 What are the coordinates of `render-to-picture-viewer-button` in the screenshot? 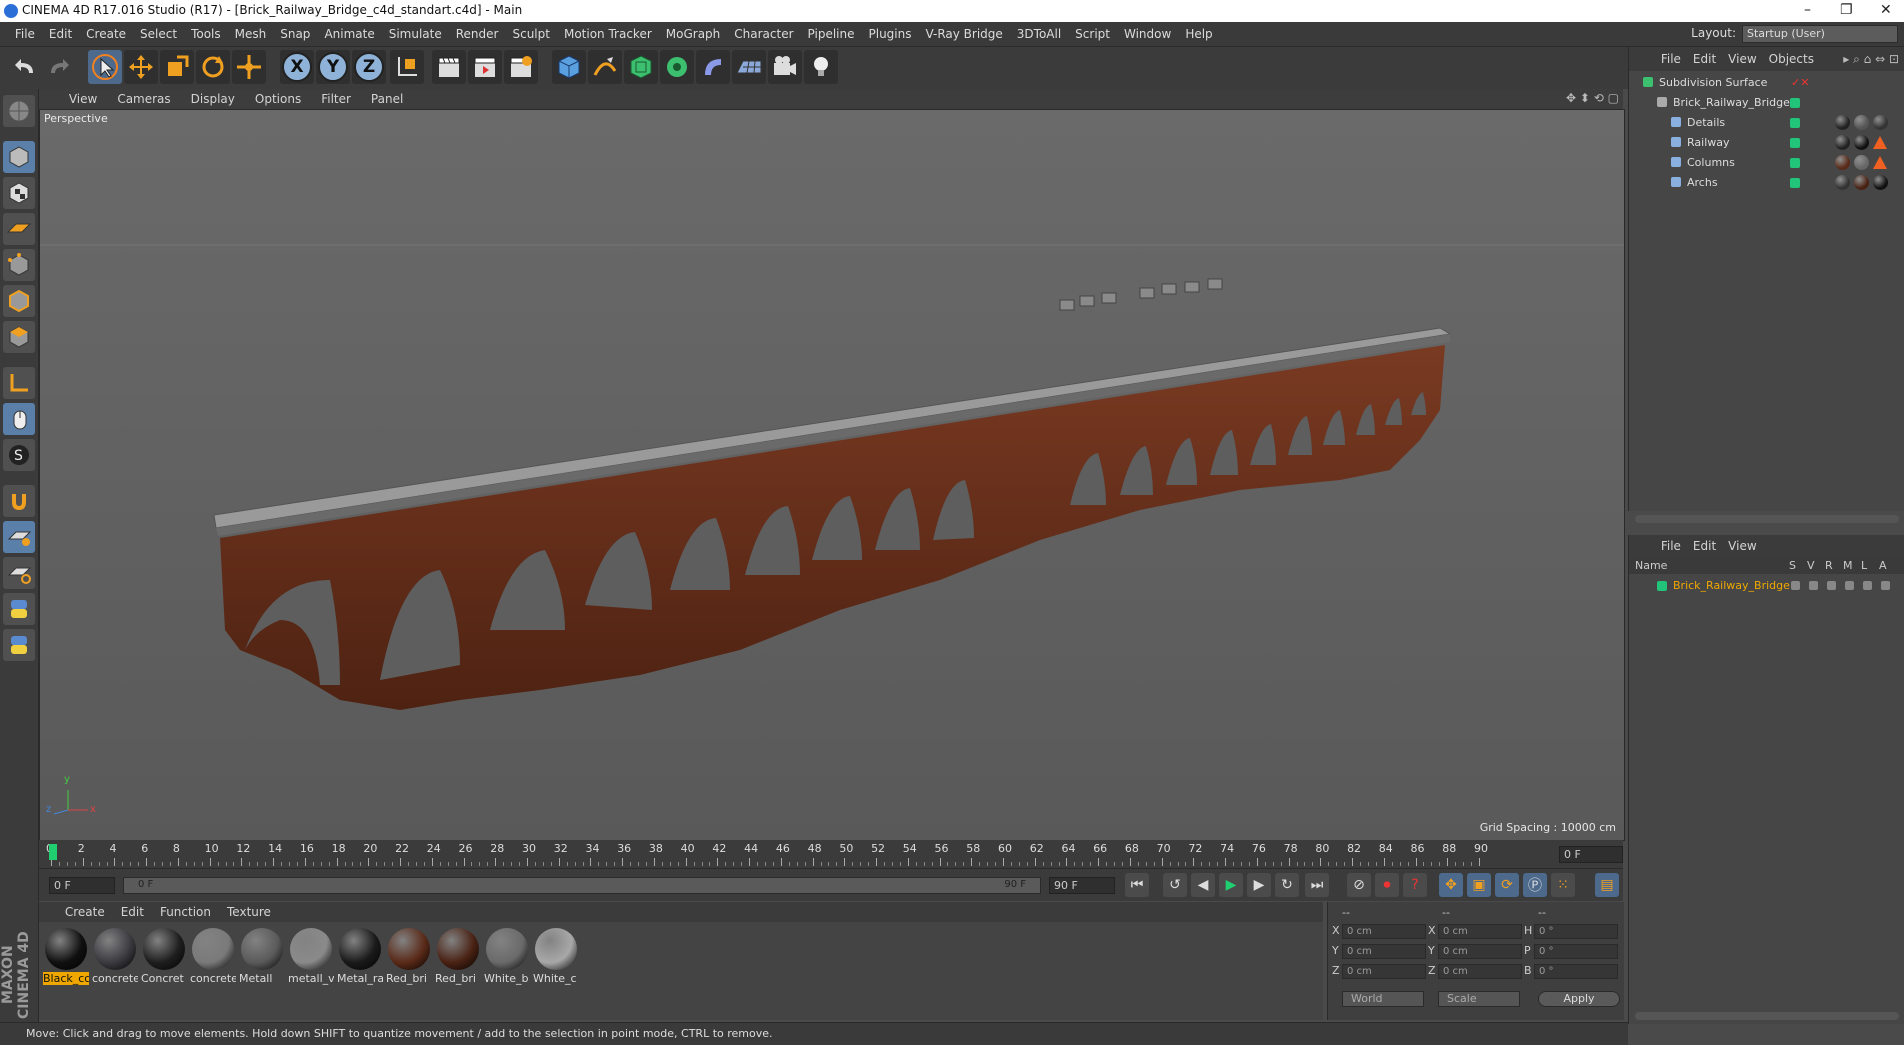 It's located at (485, 67).